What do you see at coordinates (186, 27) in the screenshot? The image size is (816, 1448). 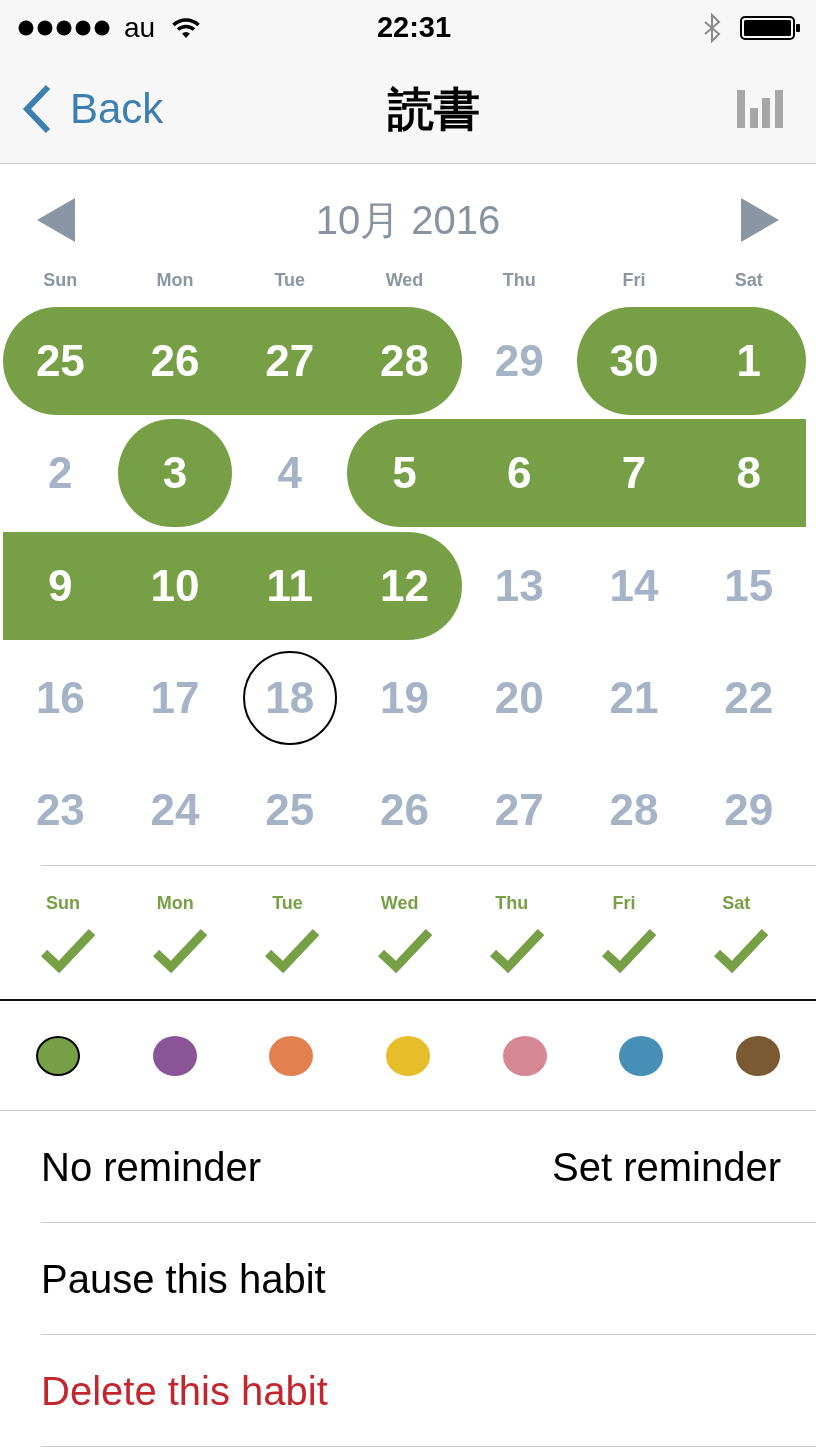 I see `wifi-icon` at bounding box center [186, 27].